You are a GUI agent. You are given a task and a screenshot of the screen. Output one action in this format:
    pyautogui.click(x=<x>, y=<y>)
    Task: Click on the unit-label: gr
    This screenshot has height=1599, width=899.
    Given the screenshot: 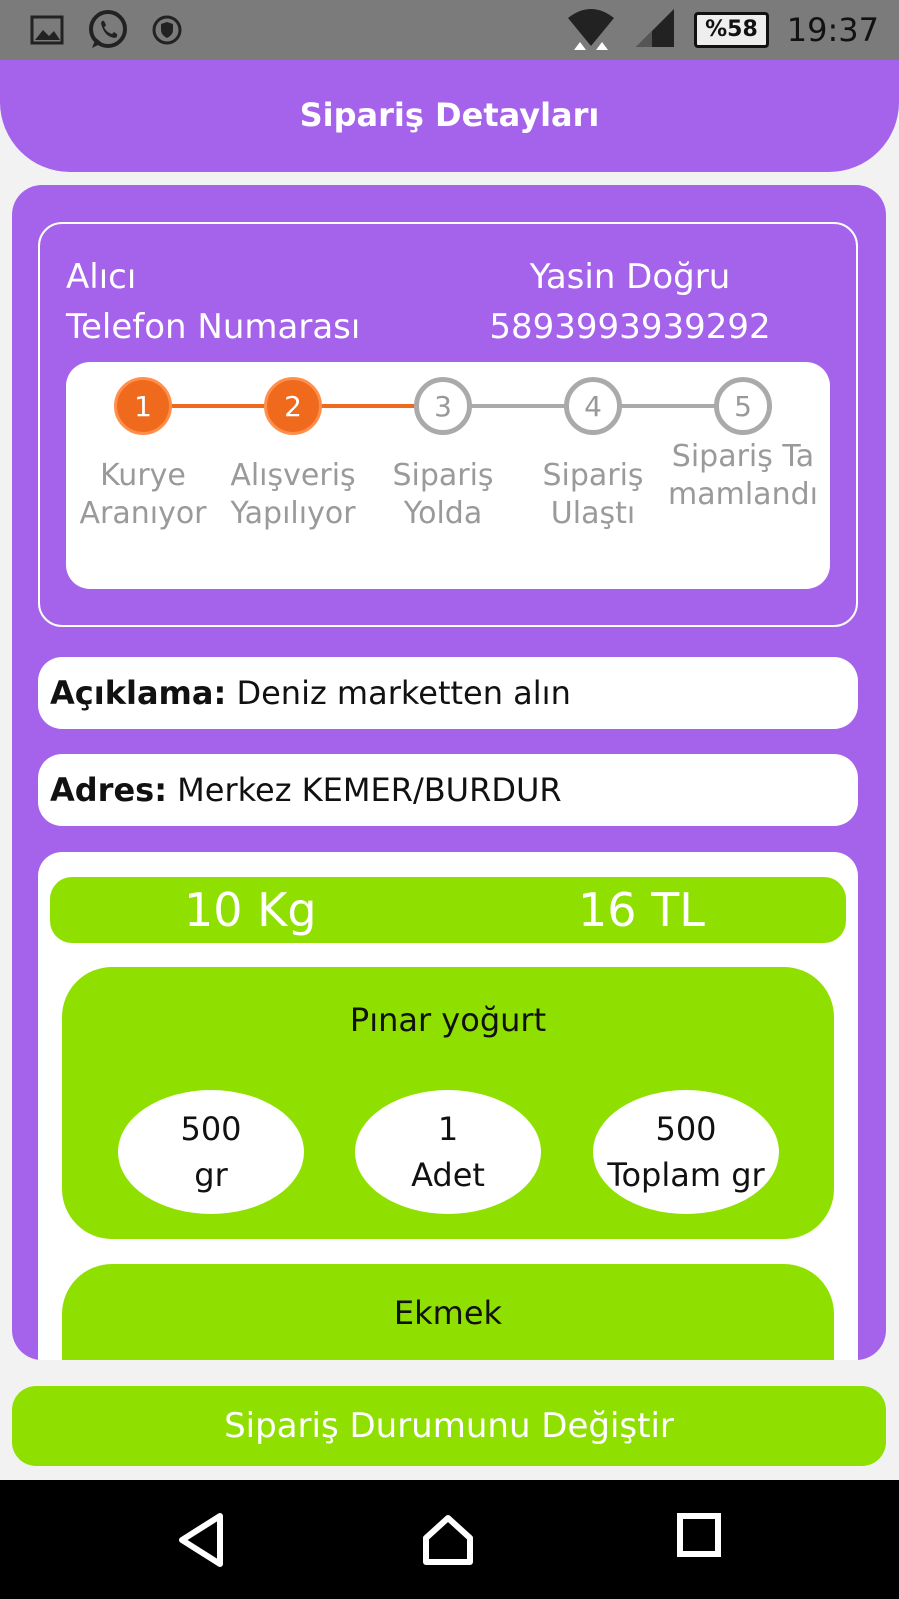 What is the action you would take?
    pyautogui.click(x=211, y=1175)
    